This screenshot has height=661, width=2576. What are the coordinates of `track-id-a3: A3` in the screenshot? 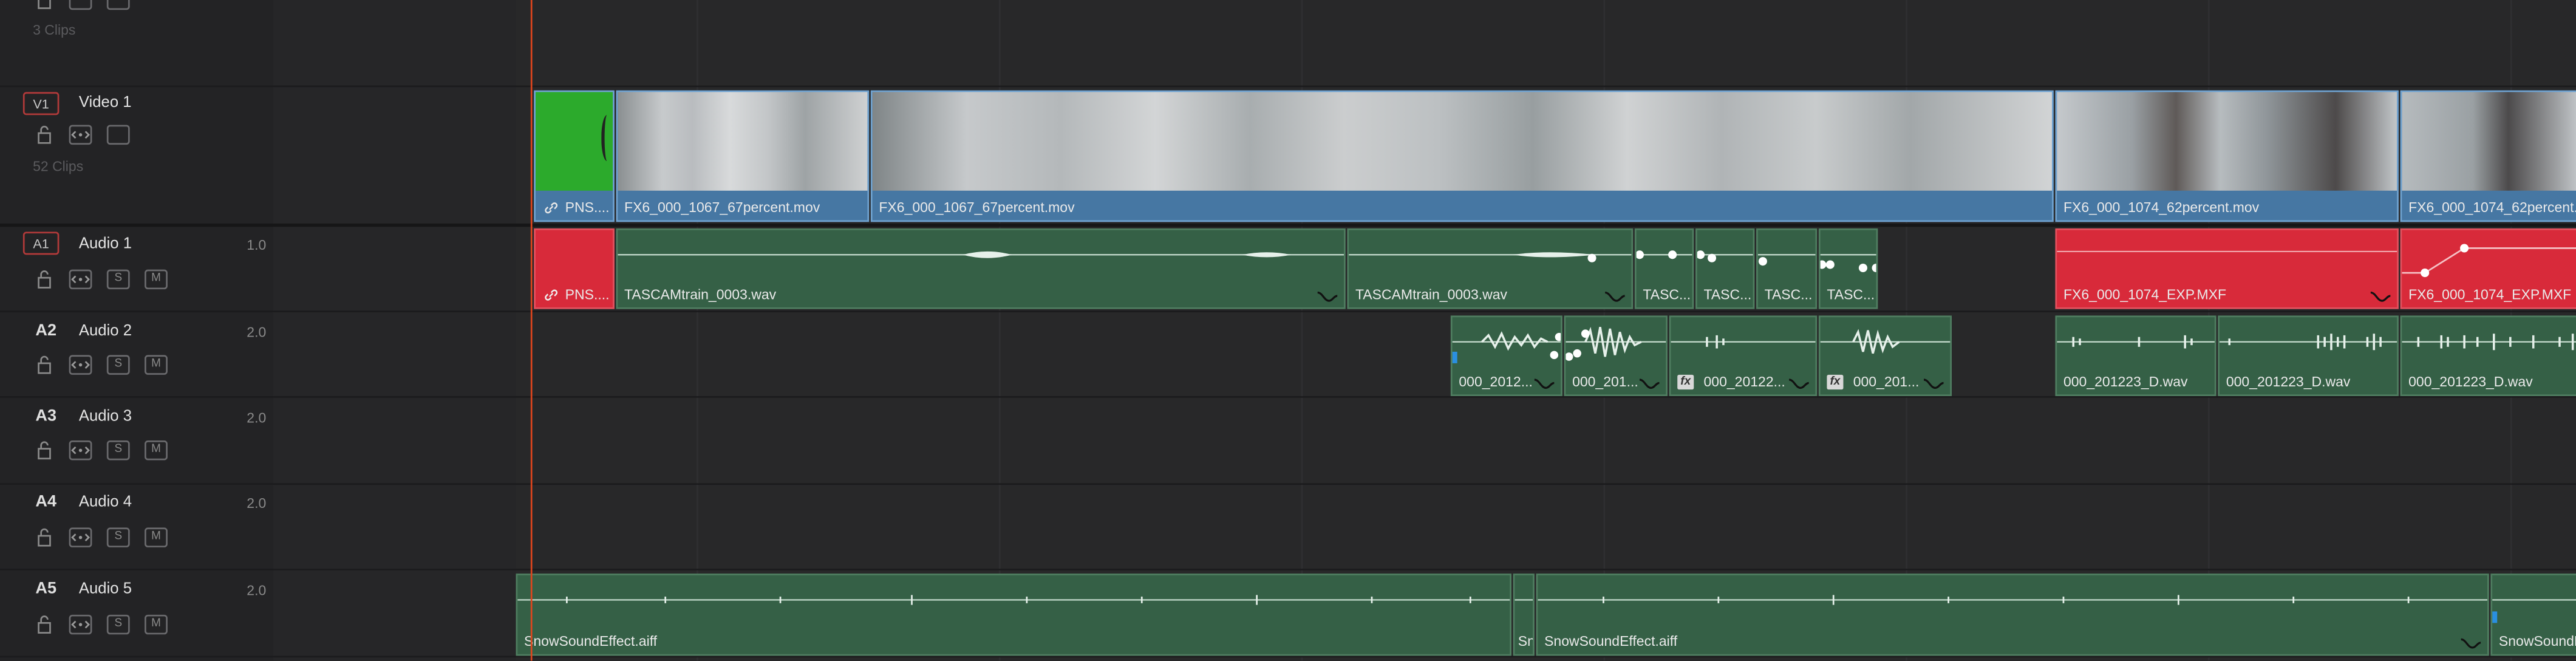 It's located at (46, 418).